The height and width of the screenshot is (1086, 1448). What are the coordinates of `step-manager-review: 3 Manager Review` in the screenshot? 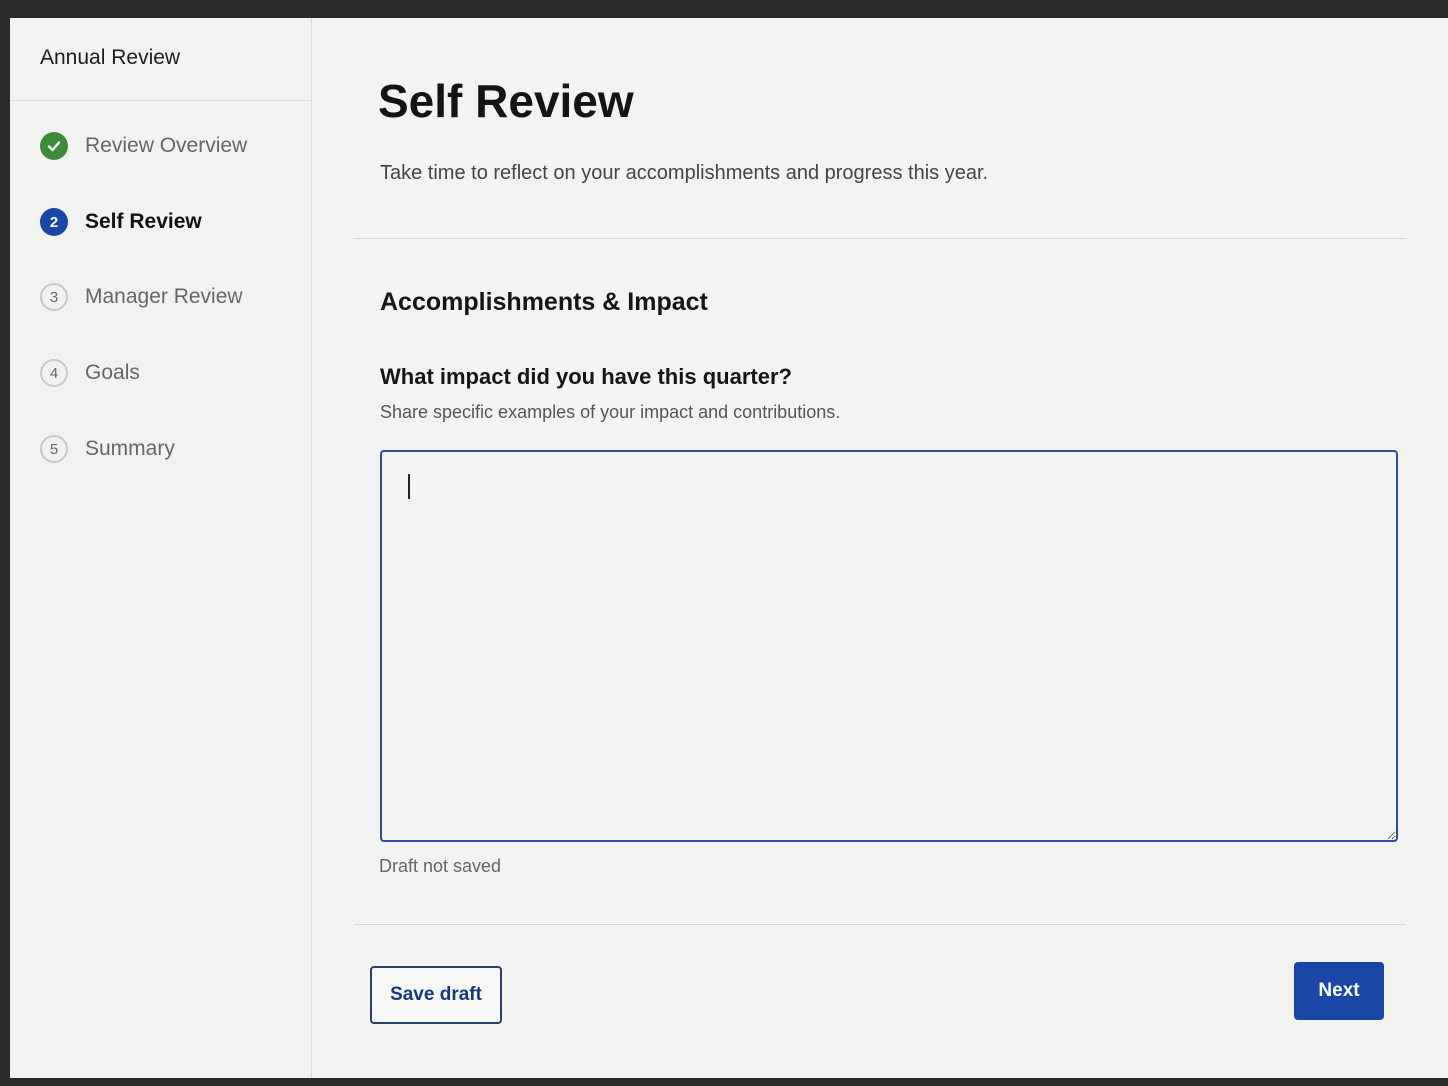 It's located at (141, 297).